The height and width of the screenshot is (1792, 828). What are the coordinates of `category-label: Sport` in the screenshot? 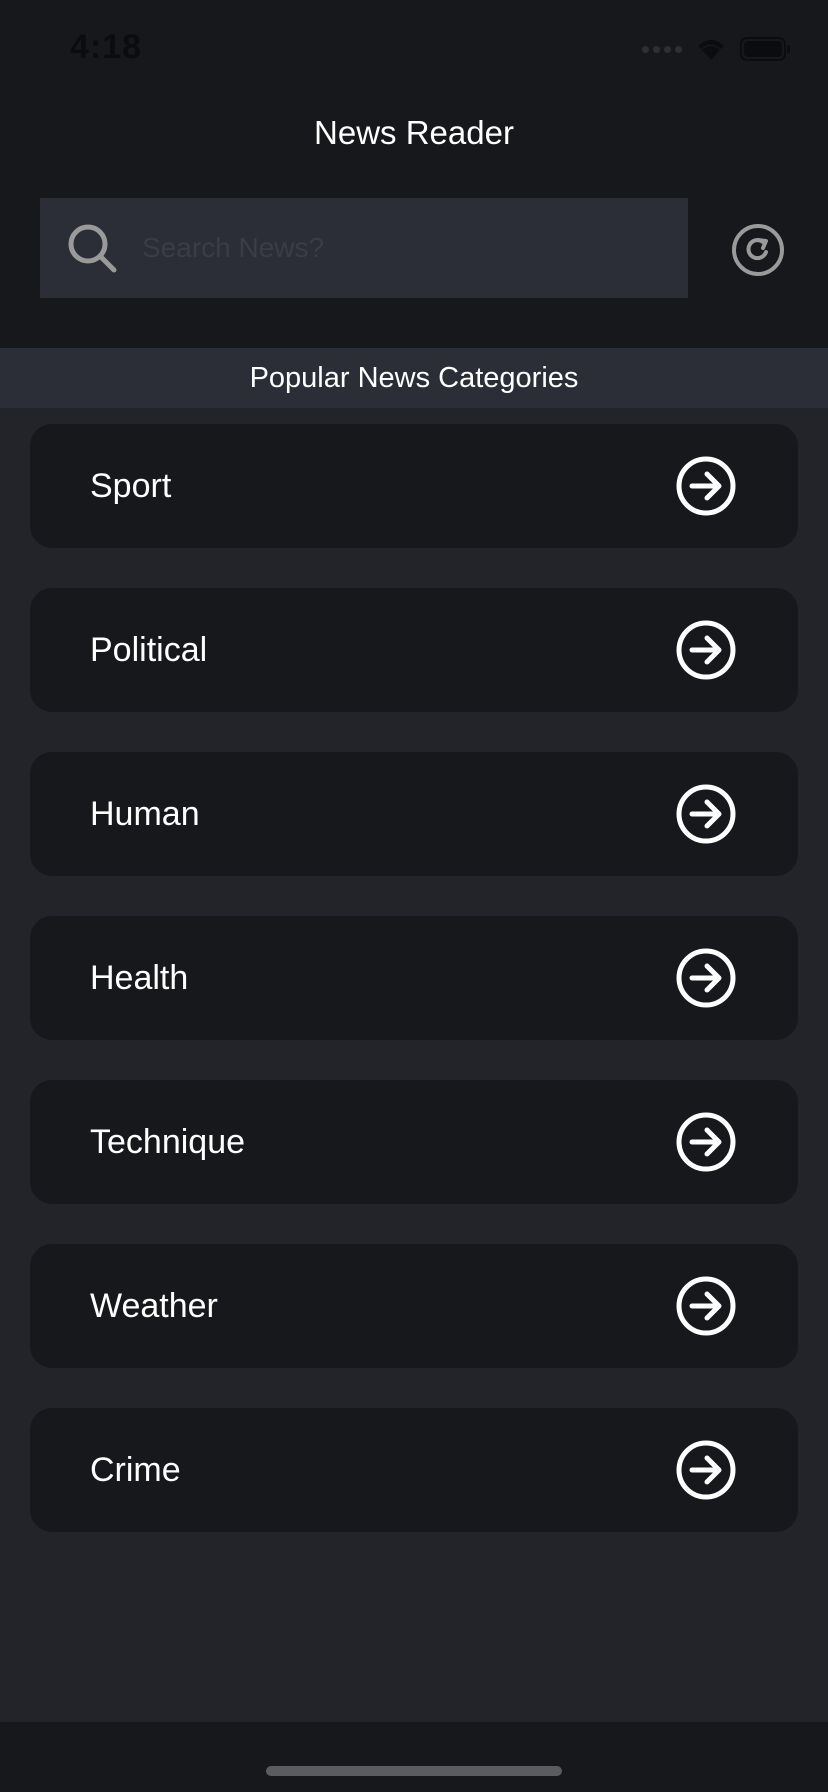 It's located at (131, 486).